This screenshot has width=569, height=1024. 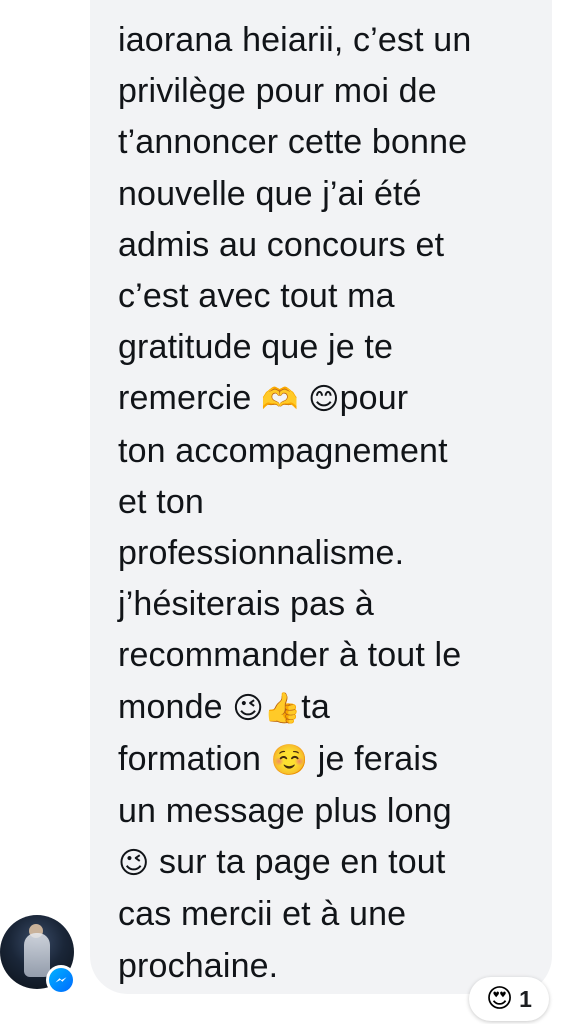 What do you see at coordinates (261, 553) in the screenshot?
I see `message-text-segment: professionnalisme.` at bounding box center [261, 553].